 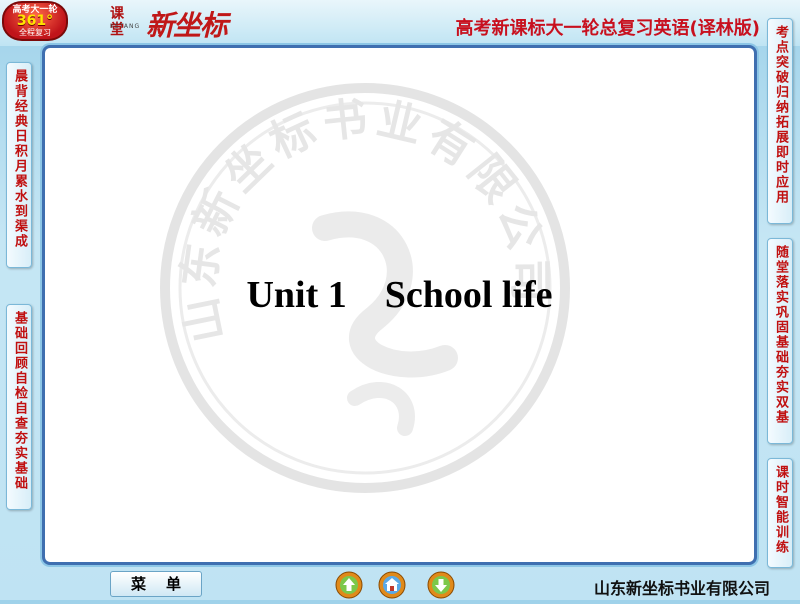 What do you see at coordinates (19, 159) in the screenshot?
I see `left-tab-label: 晨背经典日积月累水到渠成` at bounding box center [19, 159].